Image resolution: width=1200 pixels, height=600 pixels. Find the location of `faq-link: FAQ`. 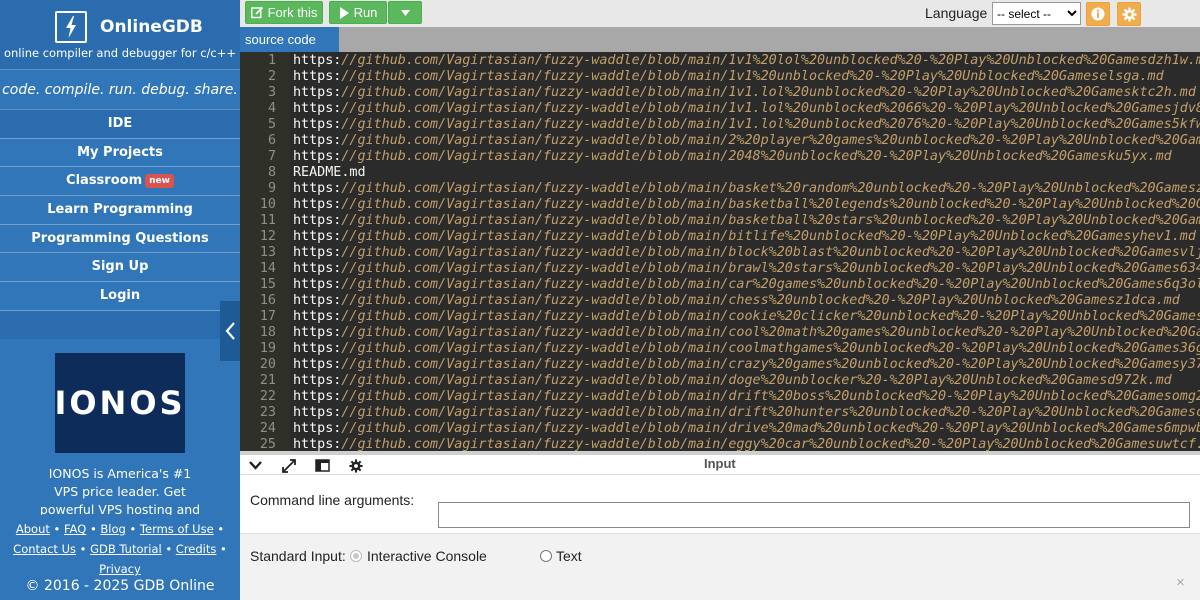

faq-link: FAQ is located at coordinates (75, 529).